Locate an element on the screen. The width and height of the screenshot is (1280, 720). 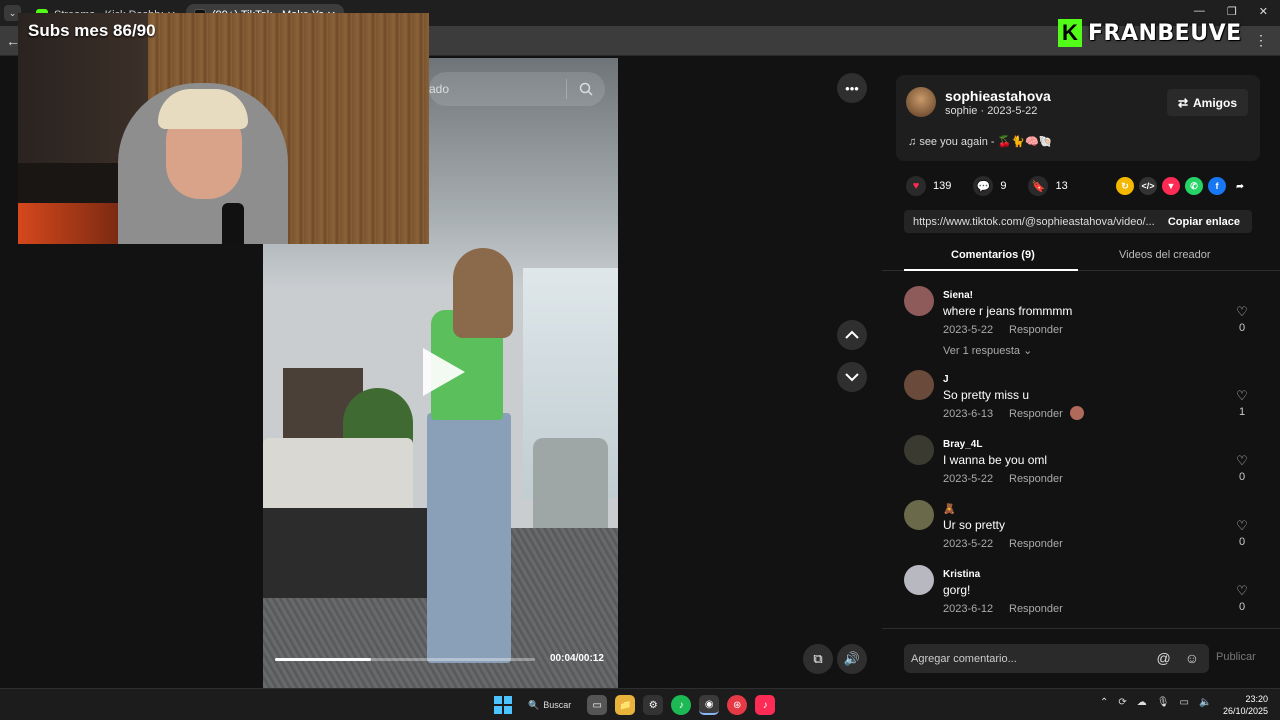
comment-date: 2023-6-12 is located at coordinates (968, 609).